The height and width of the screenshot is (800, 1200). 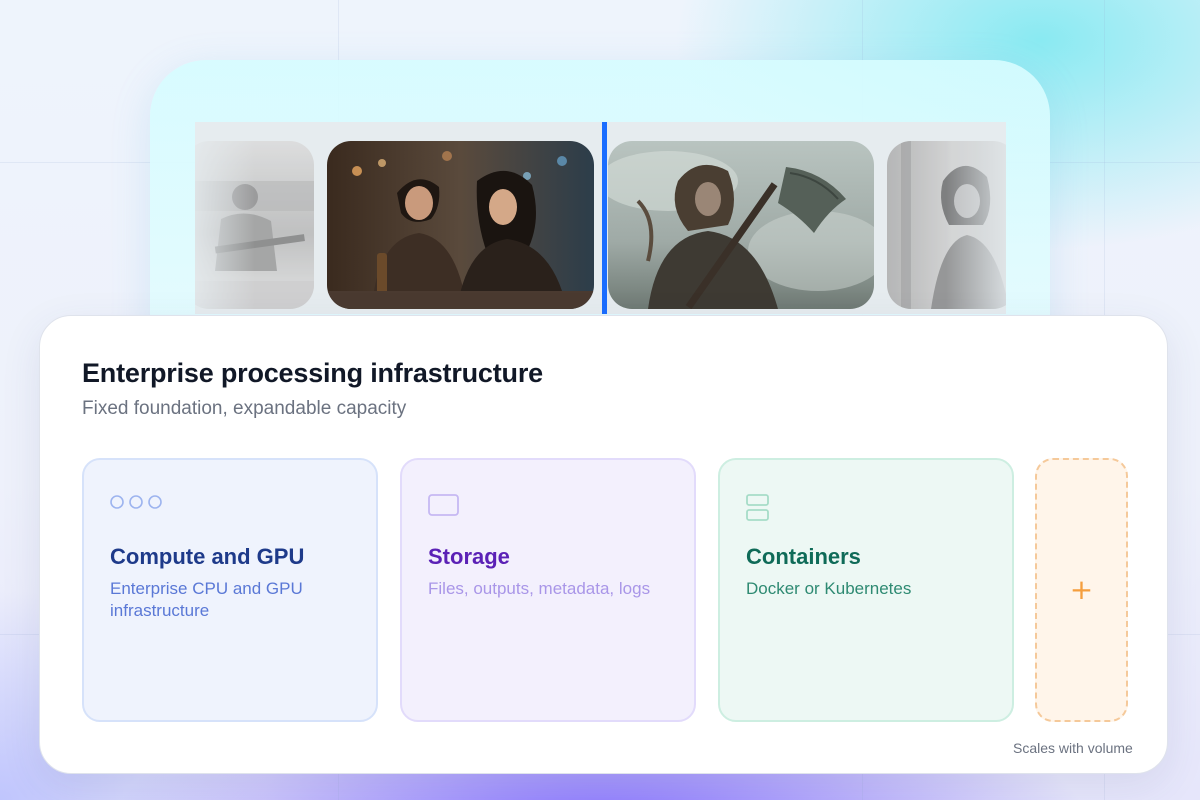 What do you see at coordinates (137, 504) in the screenshot?
I see `three-dots-icon` at bounding box center [137, 504].